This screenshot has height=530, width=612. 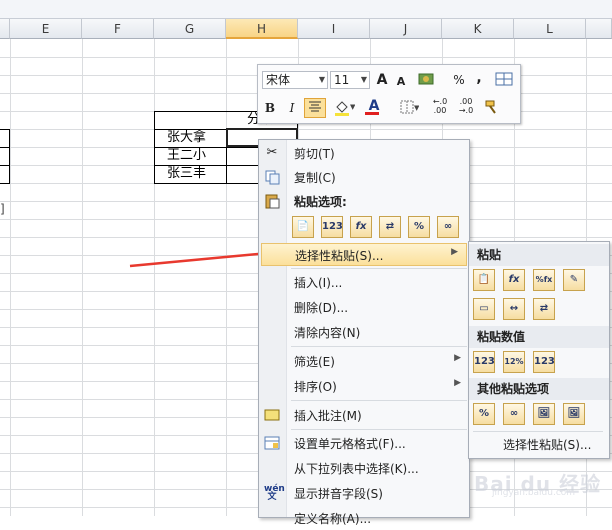 I want to click on bold-button: B, so click(x=270, y=108).